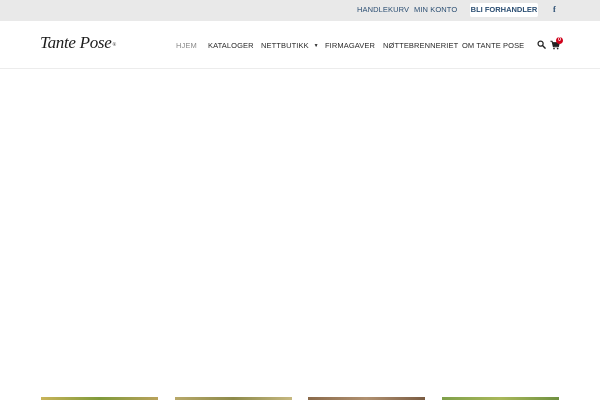  What do you see at coordinates (559, 40) in the screenshot?
I see `cart-count-badge: 0` at bounding box center [559, 40].